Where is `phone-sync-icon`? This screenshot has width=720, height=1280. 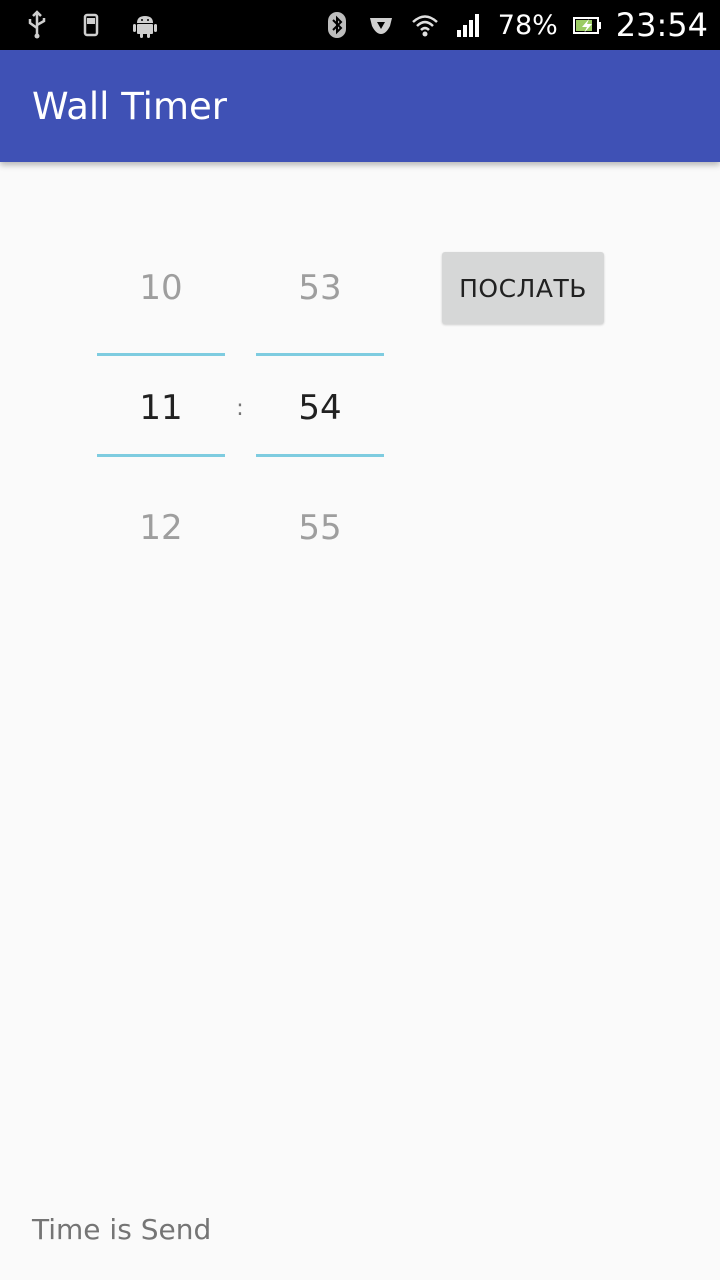 phone-sync-icon is located at coordinates (91, 25).